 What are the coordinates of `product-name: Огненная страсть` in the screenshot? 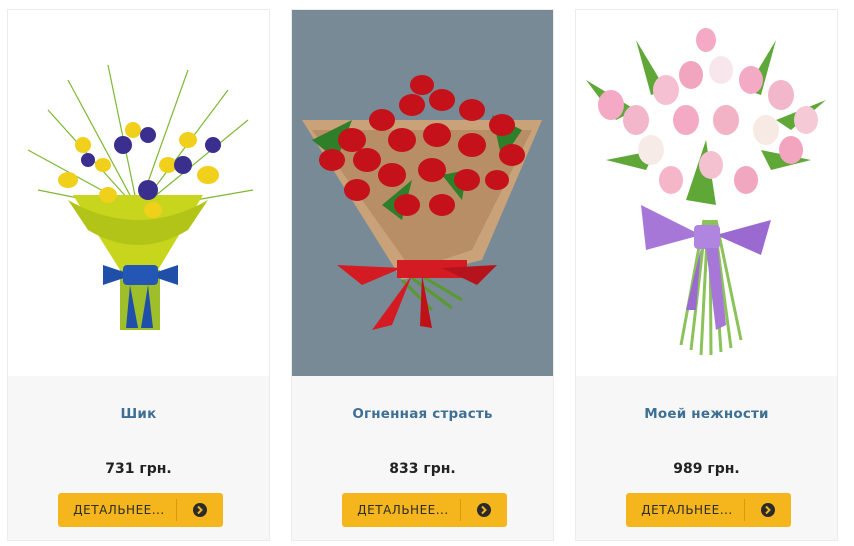 It's located at (422, 414).